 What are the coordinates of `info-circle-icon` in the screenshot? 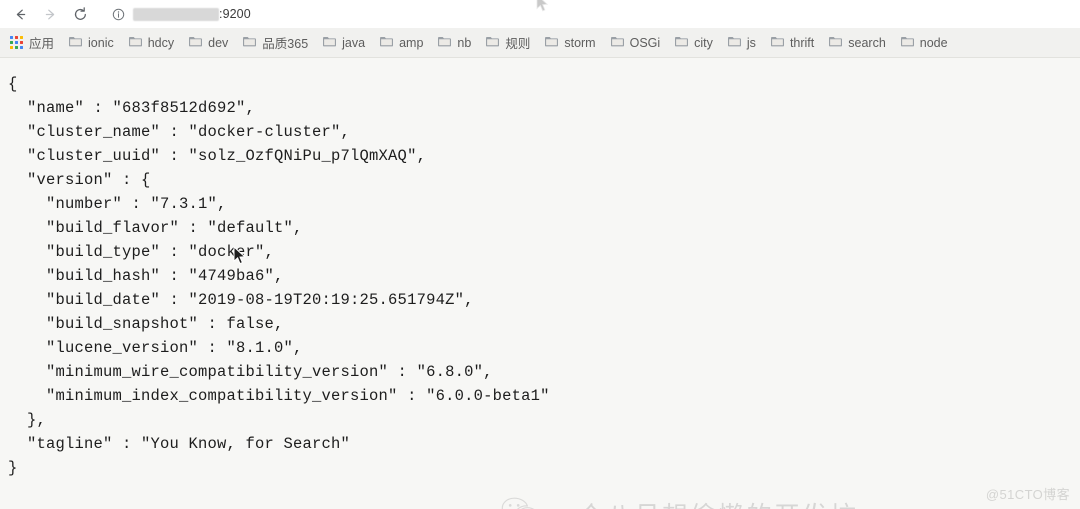 It's located at (118, 14).